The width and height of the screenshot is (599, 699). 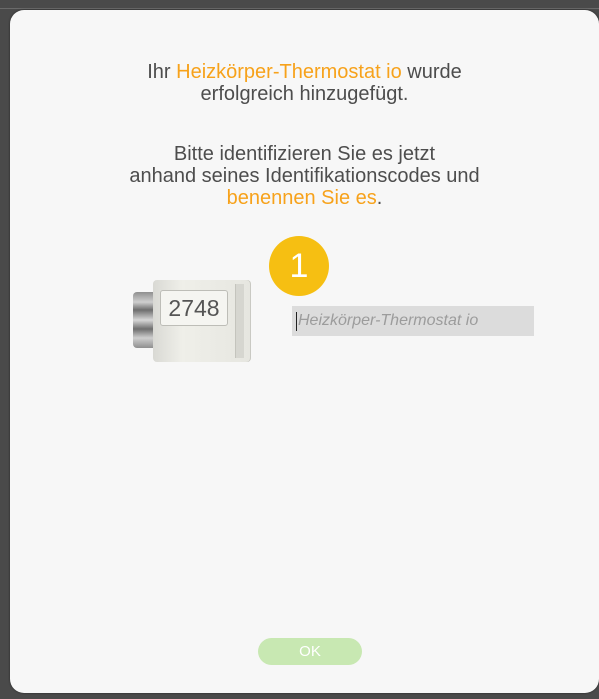 I want to click on instruction-line-2: anhand seines Identifikationscodes und, so click(x=304, y=176).